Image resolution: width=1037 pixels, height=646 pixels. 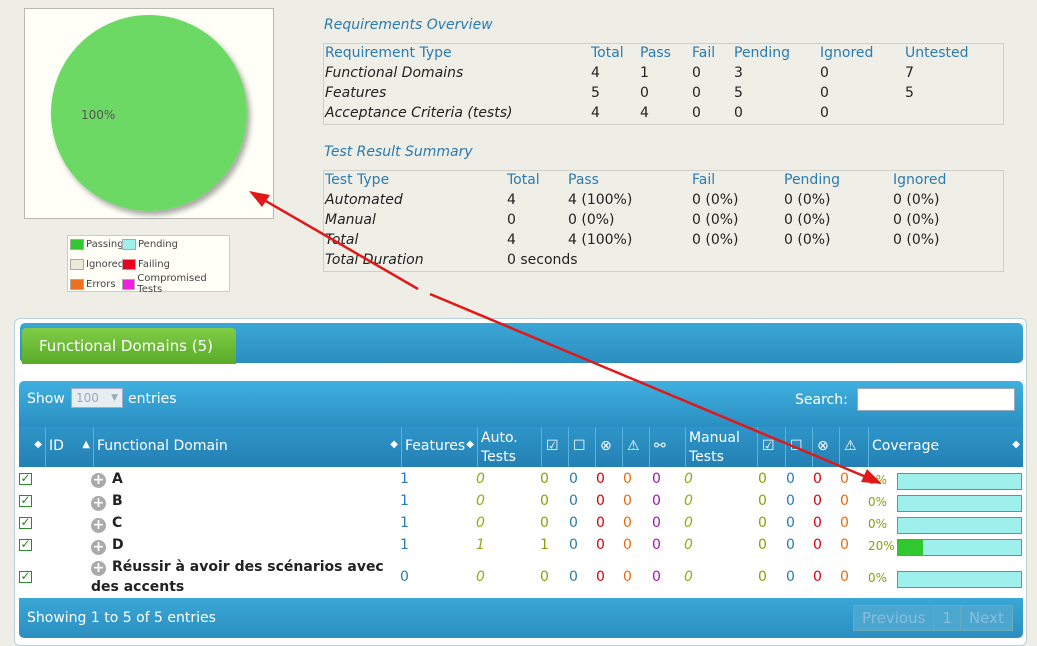 I want to click on search-input, so click(x=936, y=399).